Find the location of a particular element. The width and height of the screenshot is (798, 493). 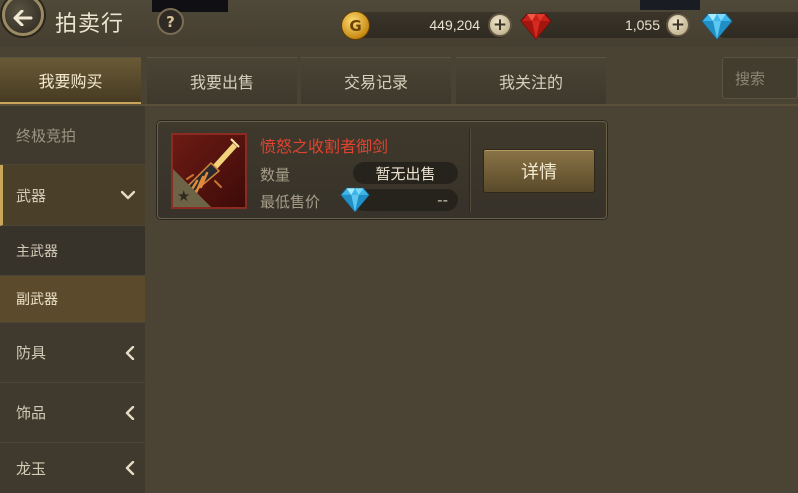

add-gold-button: + is located at coordinates (500, 25).